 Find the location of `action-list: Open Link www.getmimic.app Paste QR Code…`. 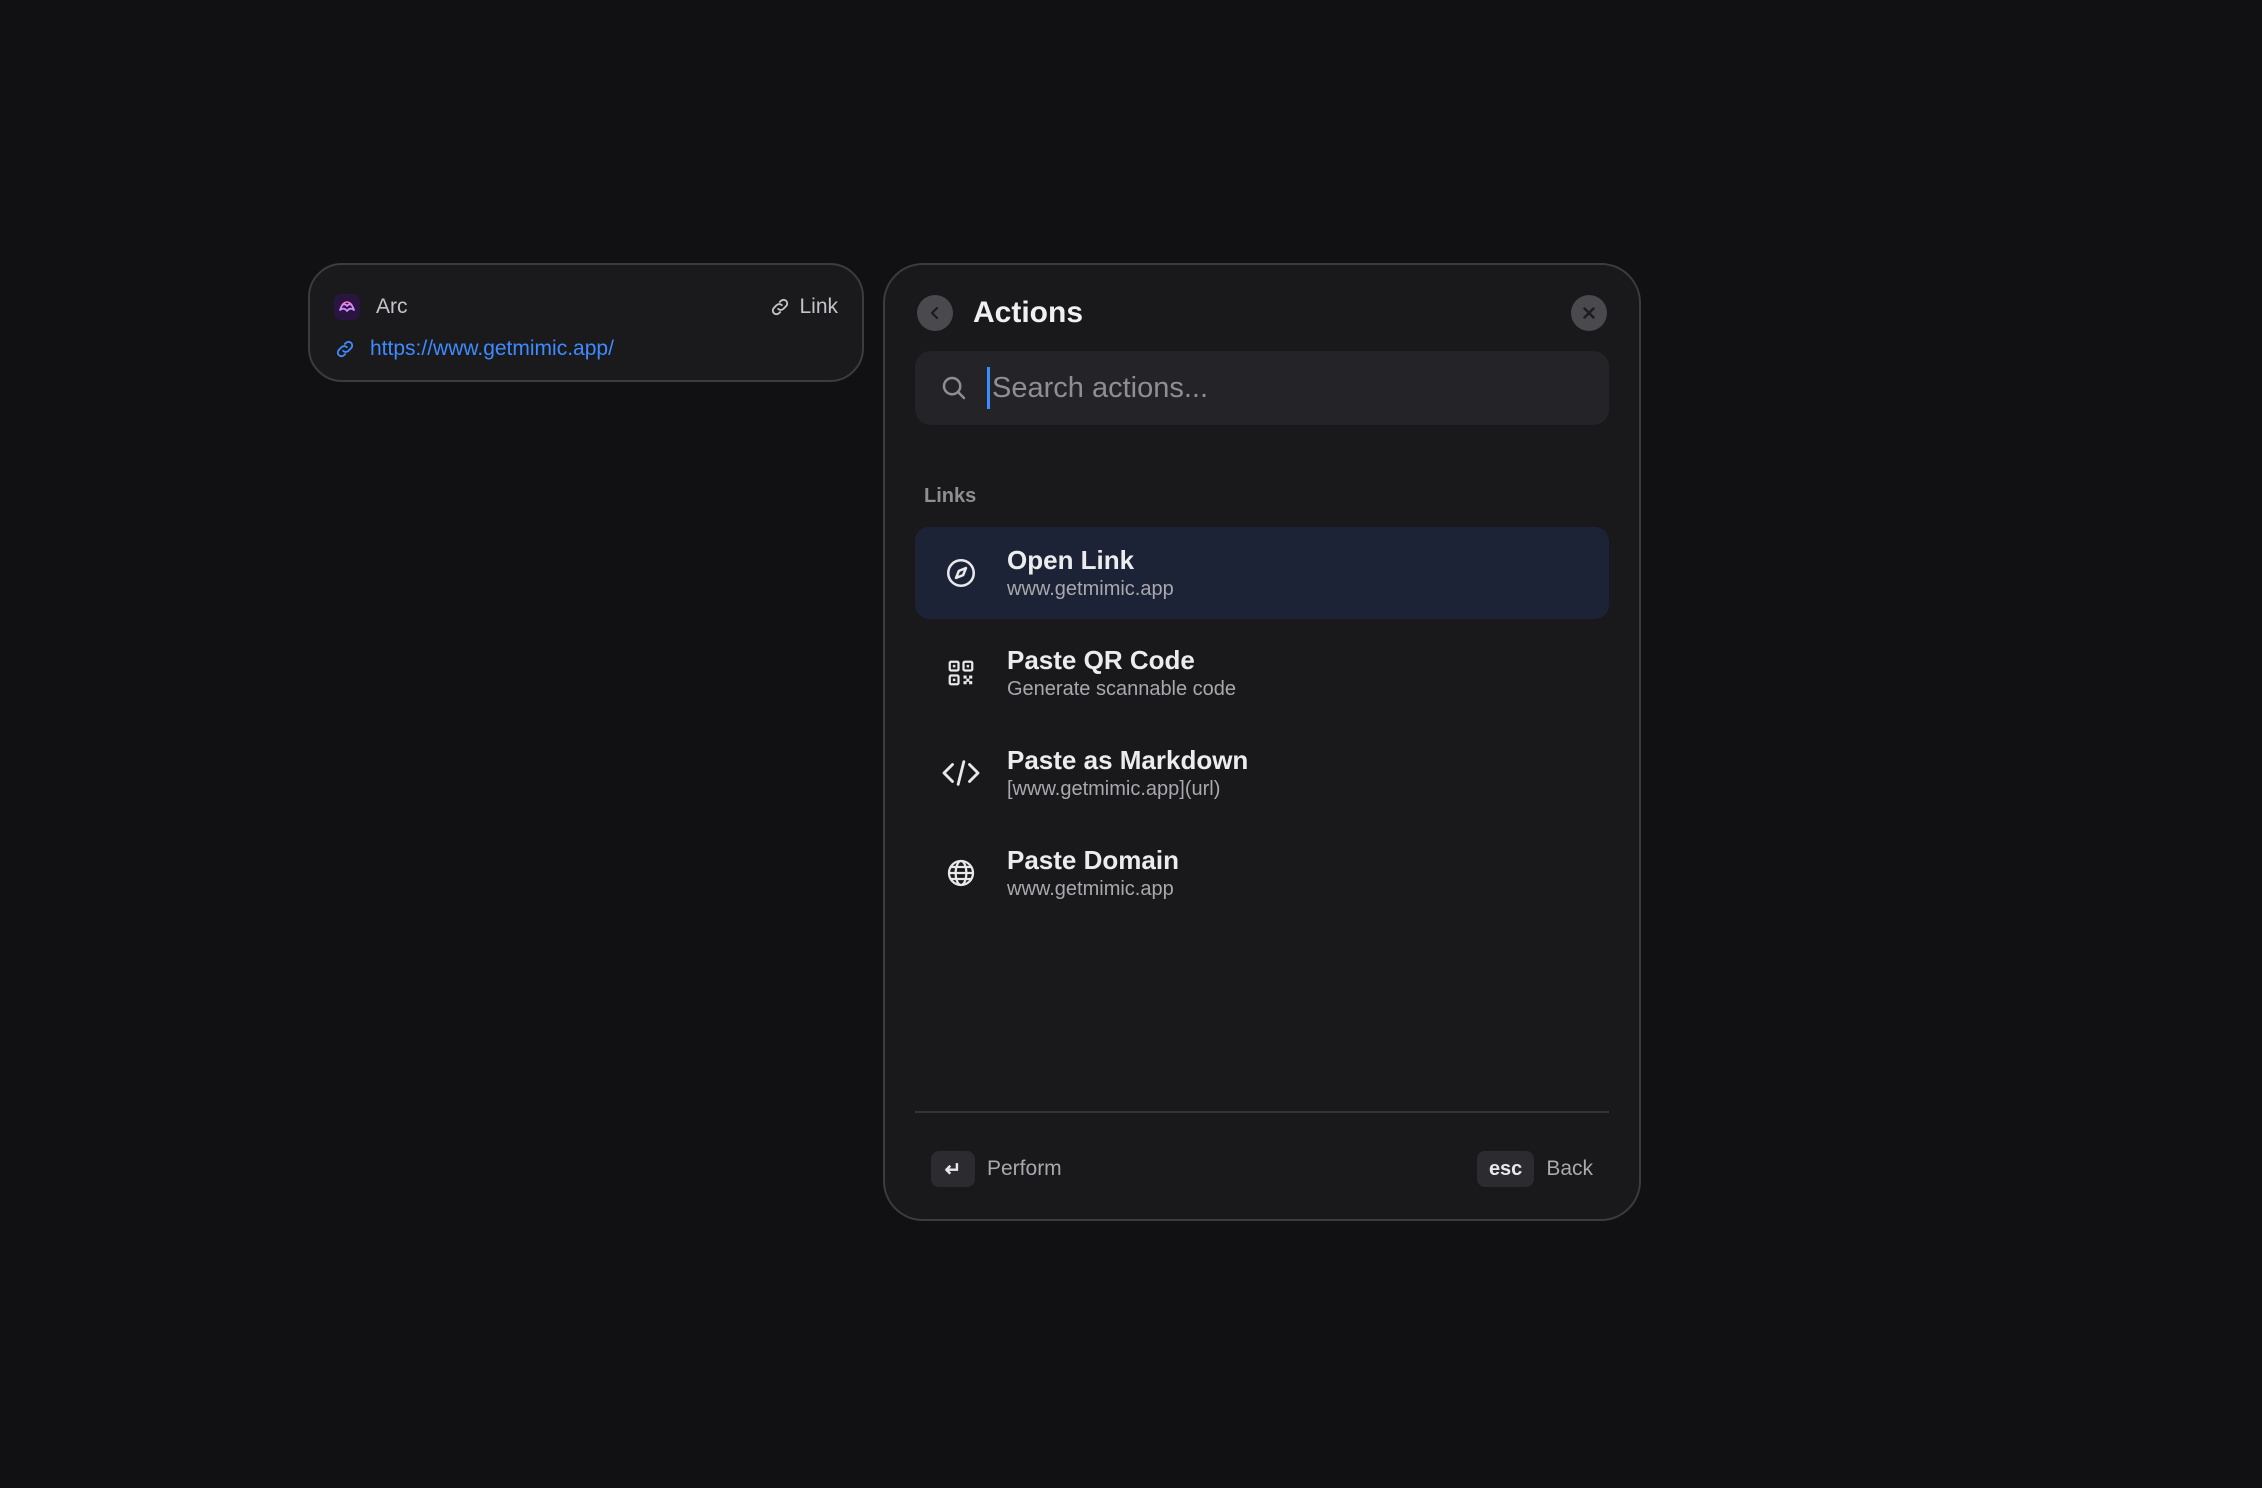

action-list: Open Link www.getmimic.app Paste QR Code… is located at coordinates (1262, 727).